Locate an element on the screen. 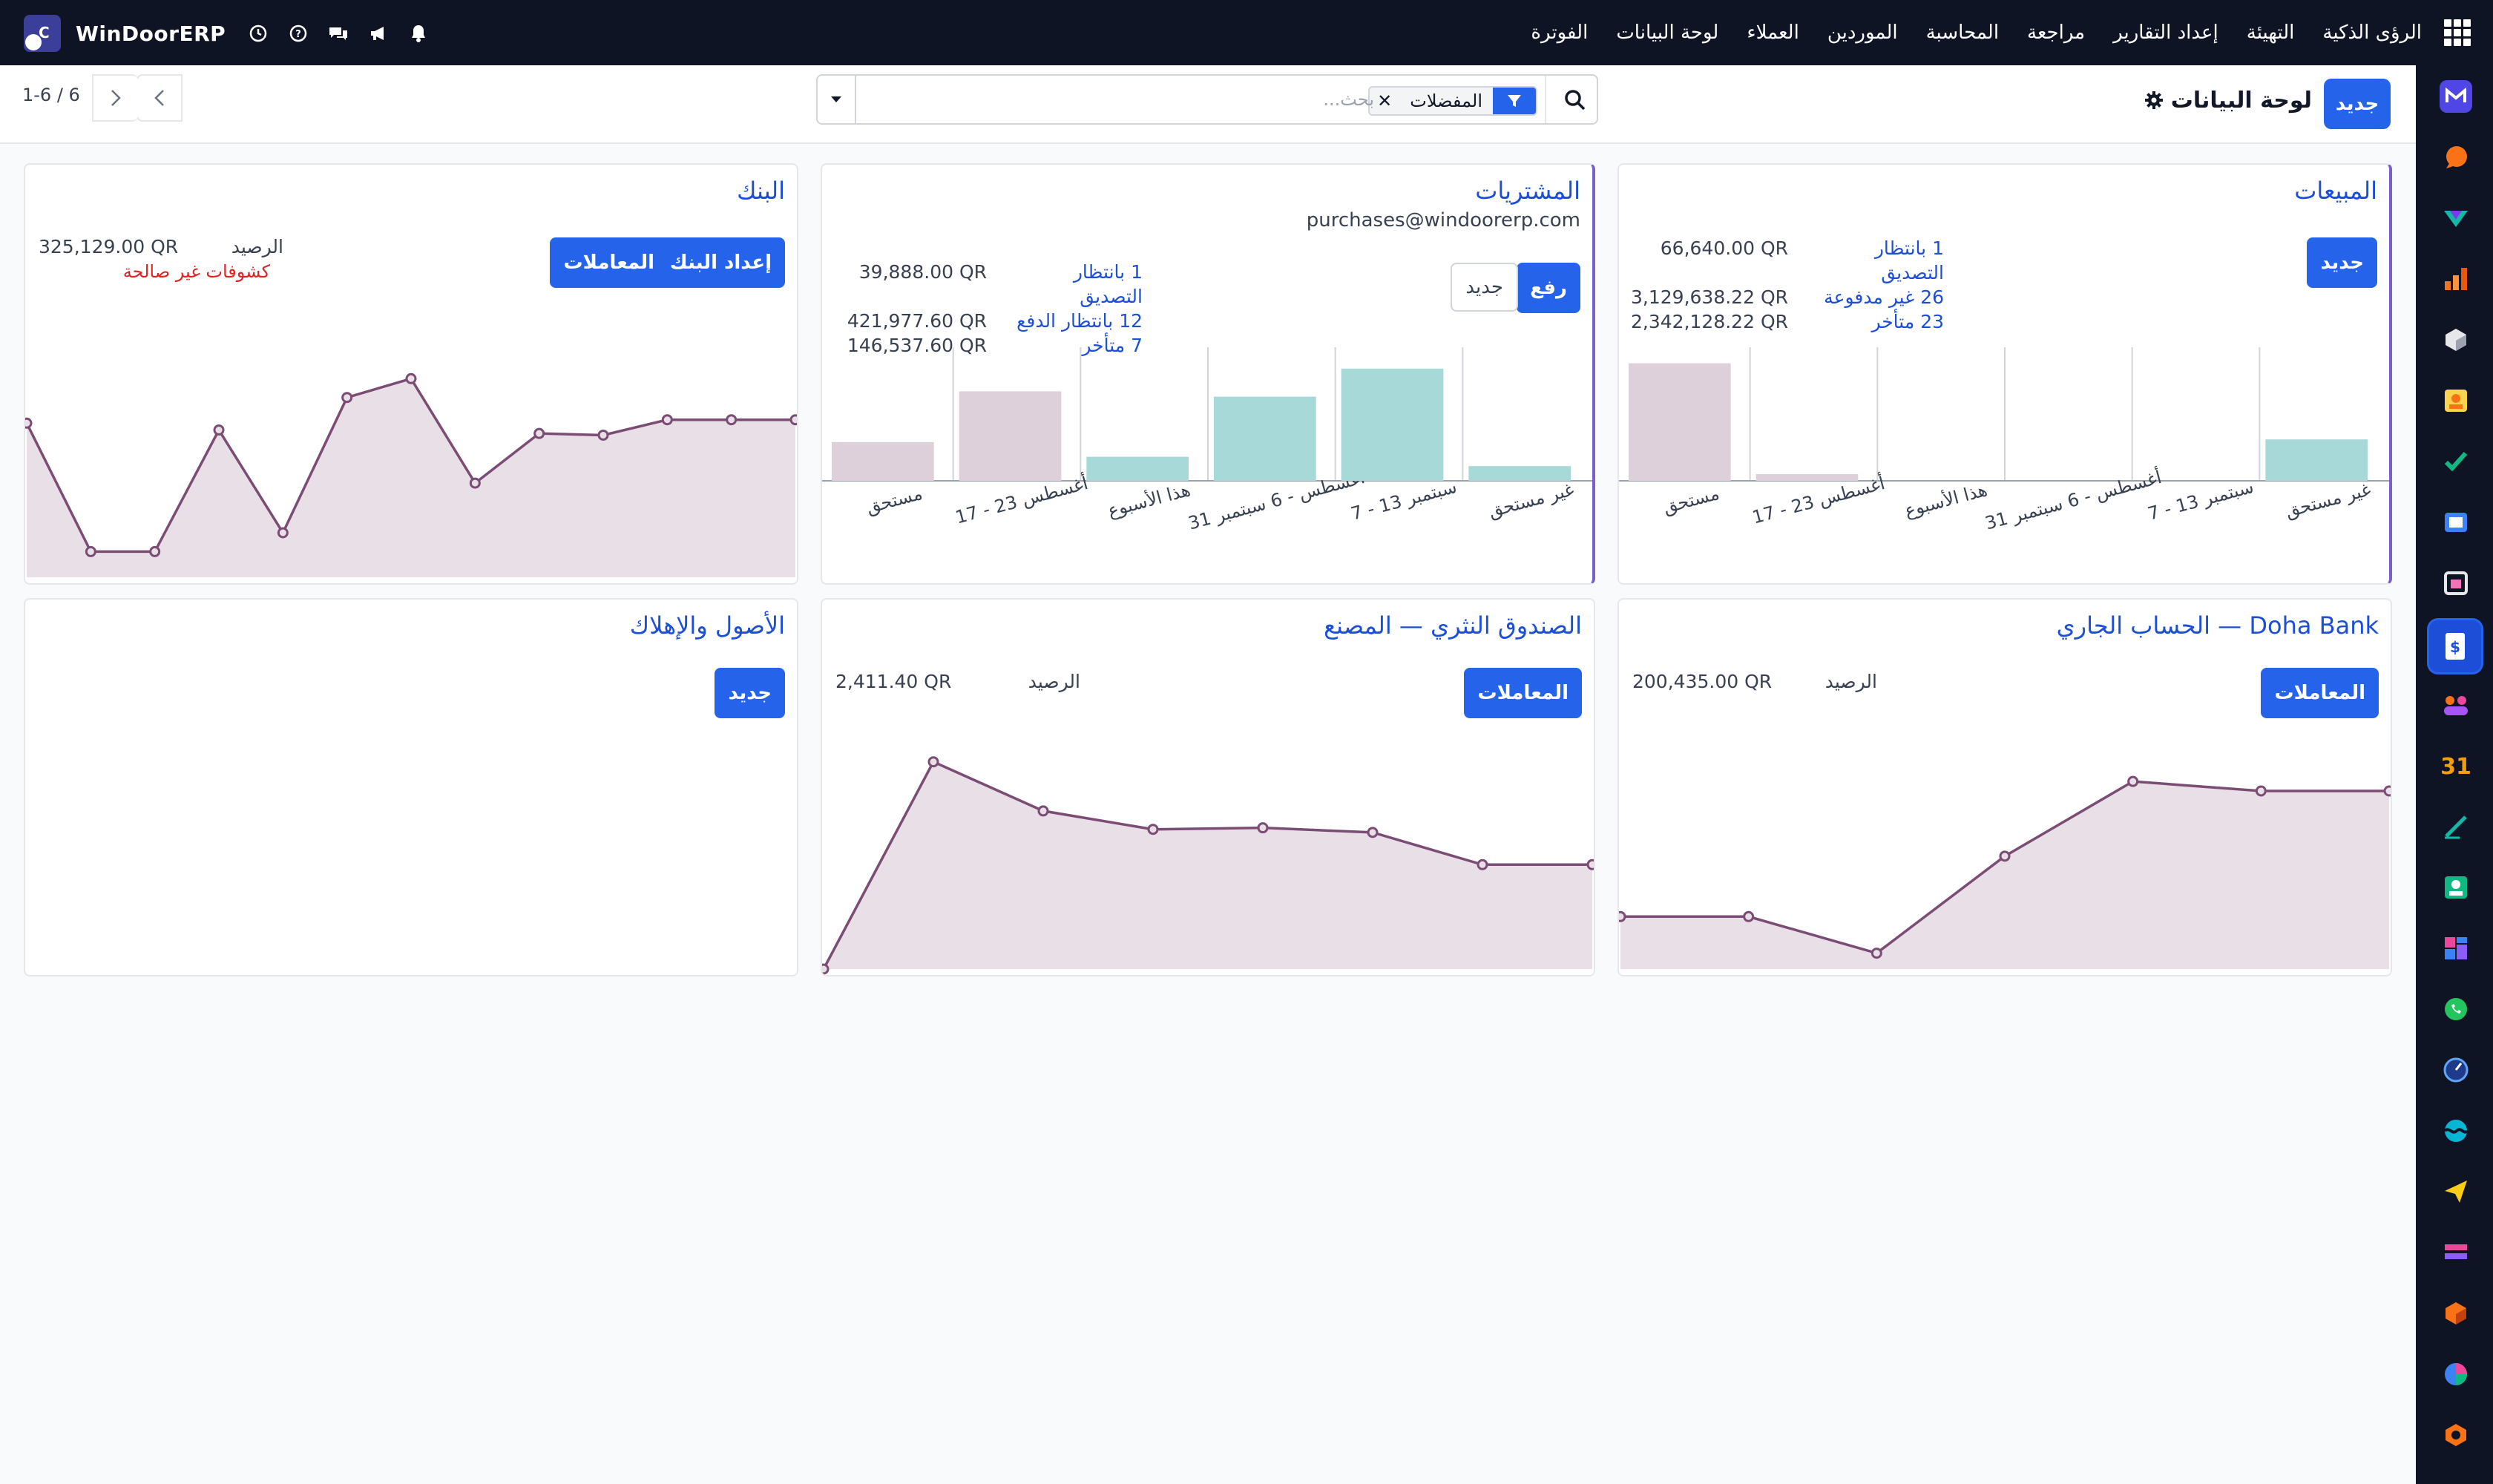 The width and height of the screenshot is (2493, 1484). menu-item-review: مراجعة is located at coordinates (2056, 33).